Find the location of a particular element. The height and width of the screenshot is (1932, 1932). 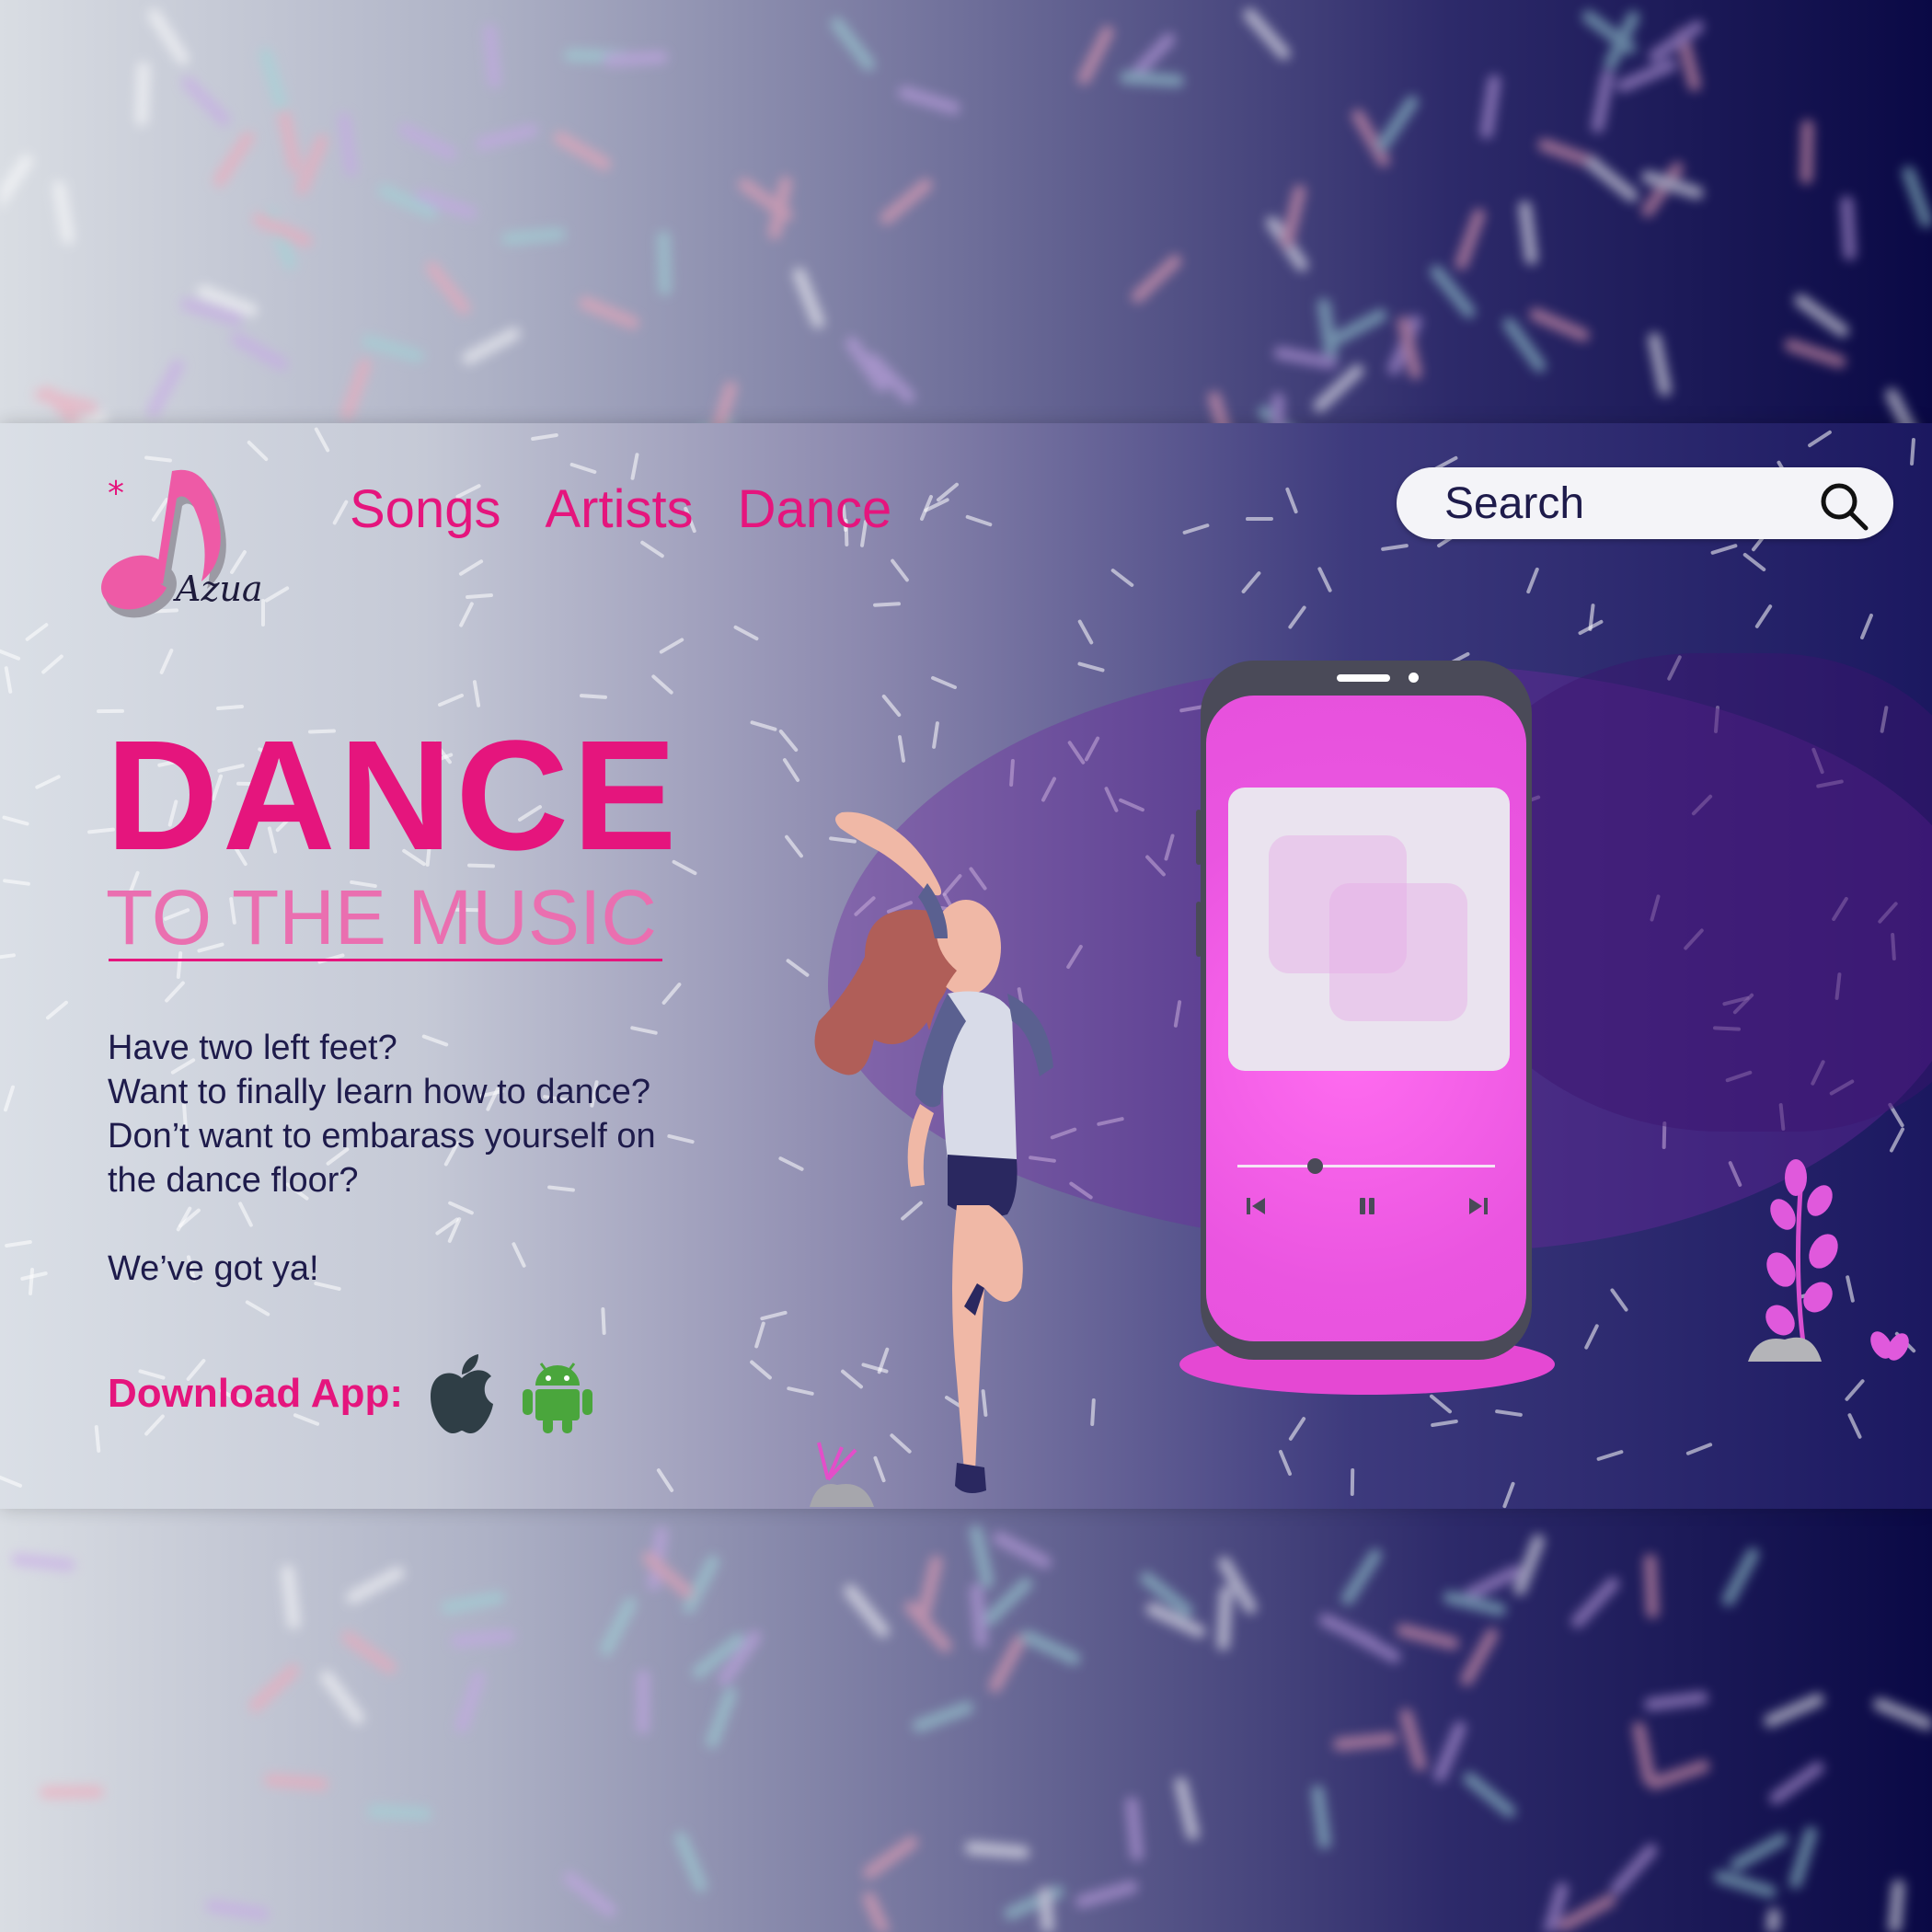

dancer-illustration is located at coordinates (933, 1152).